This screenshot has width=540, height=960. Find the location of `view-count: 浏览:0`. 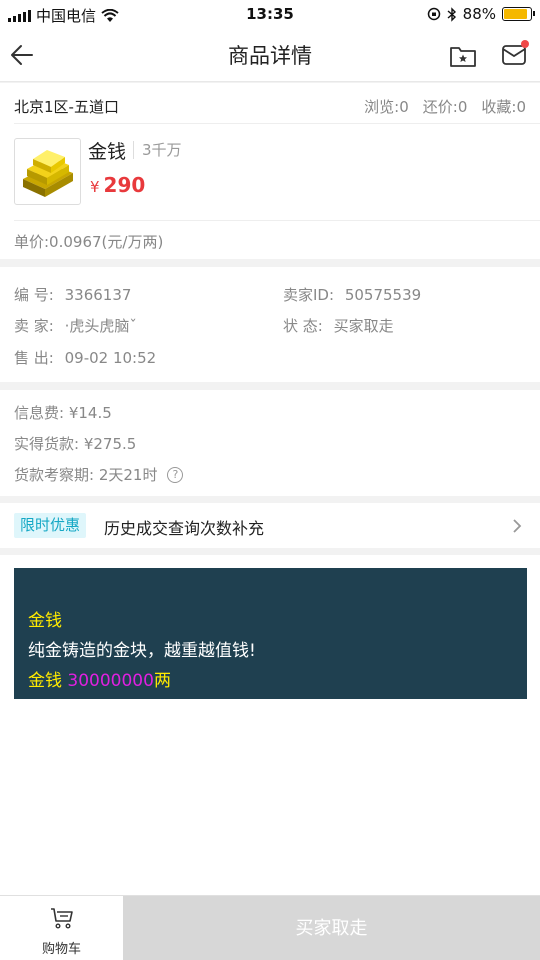

view-count: 浏览:0 is located at coordinates (386, 107).